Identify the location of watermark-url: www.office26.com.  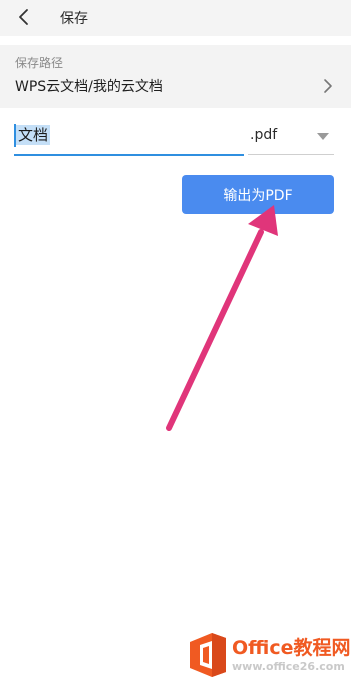
(288, 666).